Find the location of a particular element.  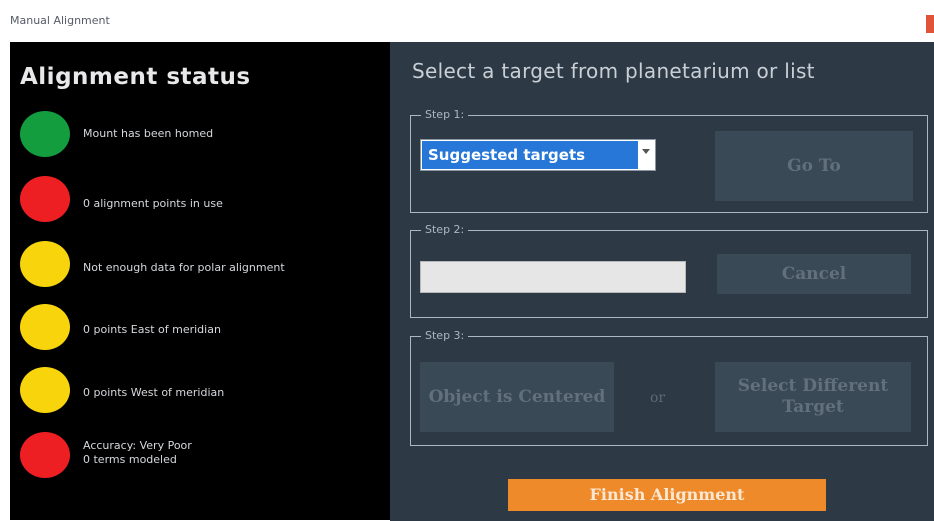

object-centered-button: Object is Centered is located at coordinates (517, 397).